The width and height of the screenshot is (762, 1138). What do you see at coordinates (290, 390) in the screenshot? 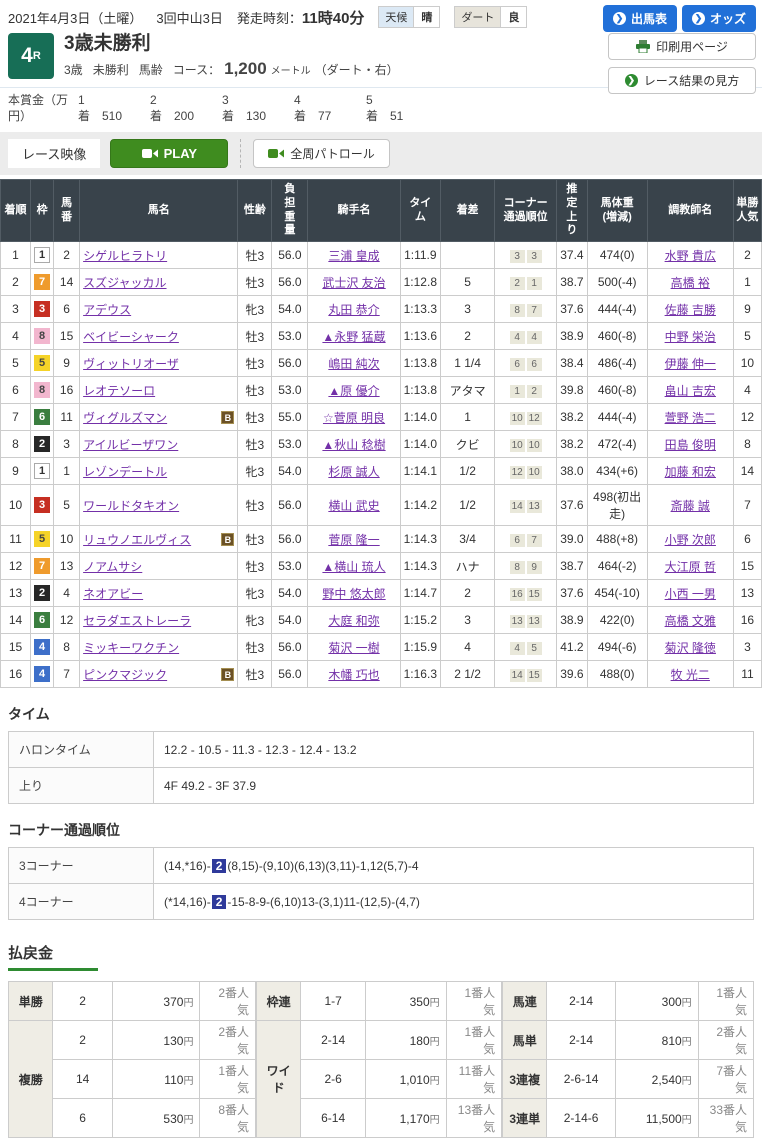
I see `carried-weight-cell: 53.0` at bounding box center [290, 390].